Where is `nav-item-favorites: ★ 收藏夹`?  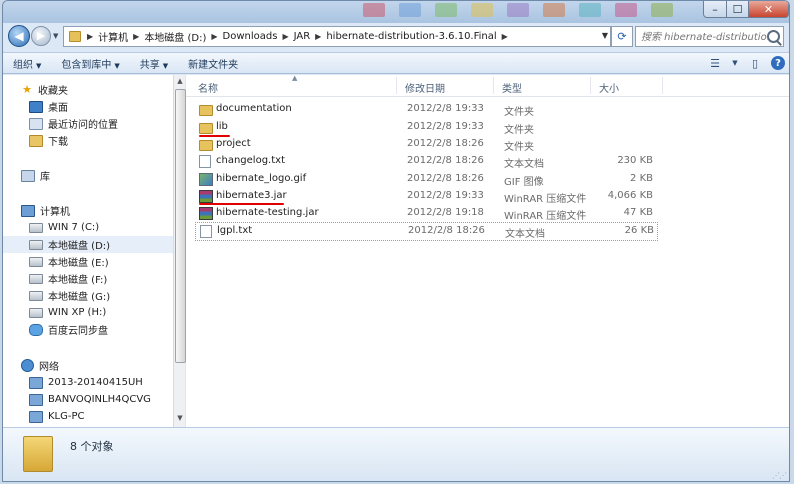
nav-item-favorites: ★ 收藏夹 is located at coordinates (88, 89).